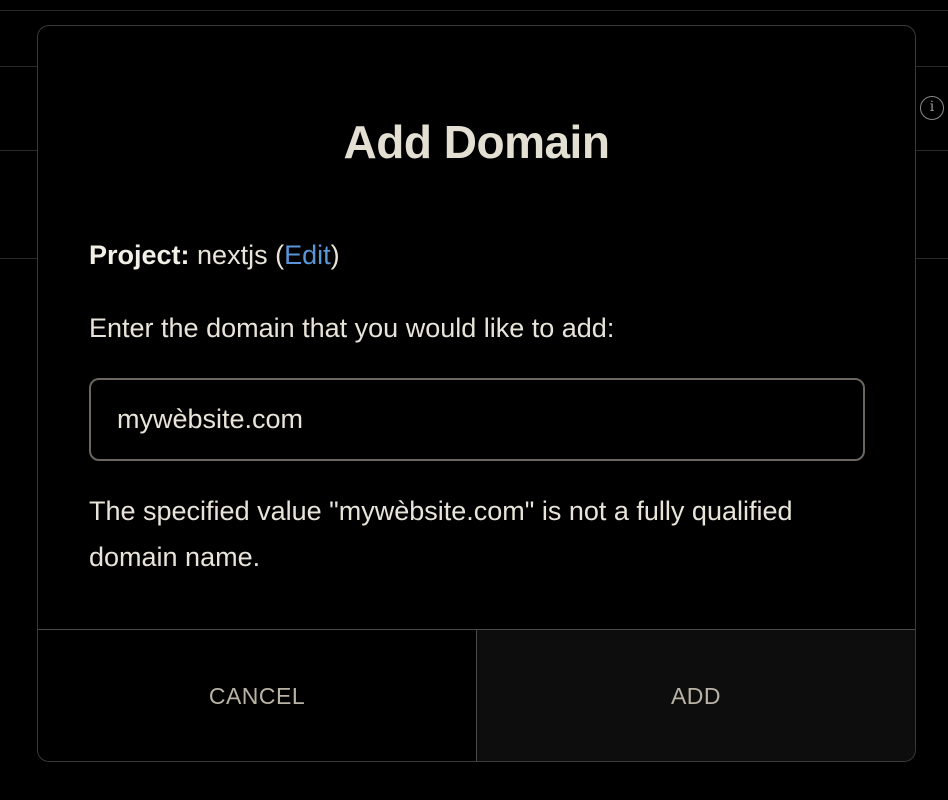 The width and height of the screenshot is (948, 800). Describe the element at coordinates (476, 142) in the screenshot. I see `modal-title: Add Domain` at that location.